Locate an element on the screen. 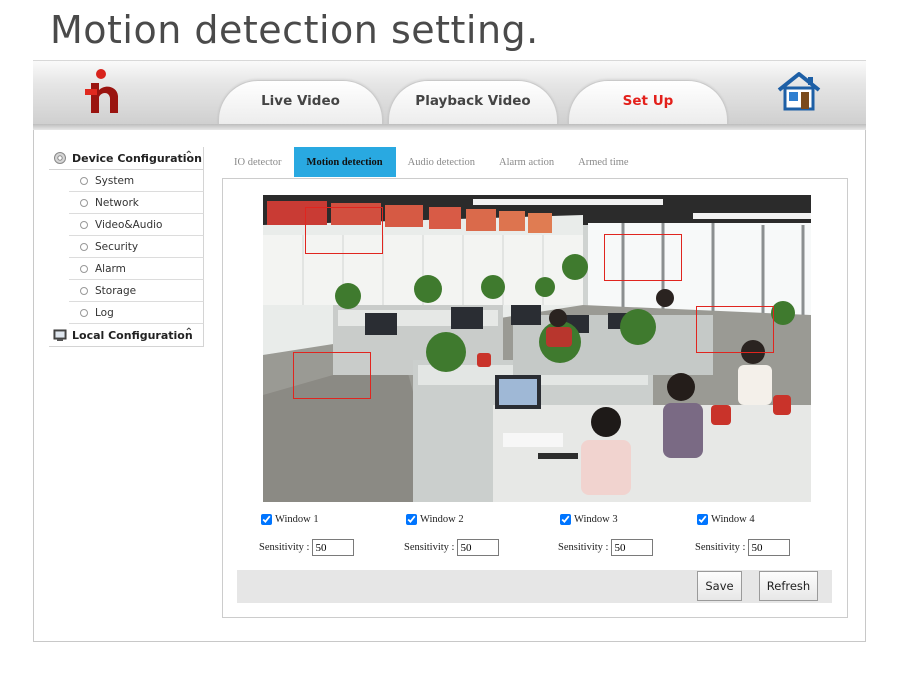 This screenshot has height=686, width=900. tab-playback-video: Playback Video is located at coordinates (473, 102).